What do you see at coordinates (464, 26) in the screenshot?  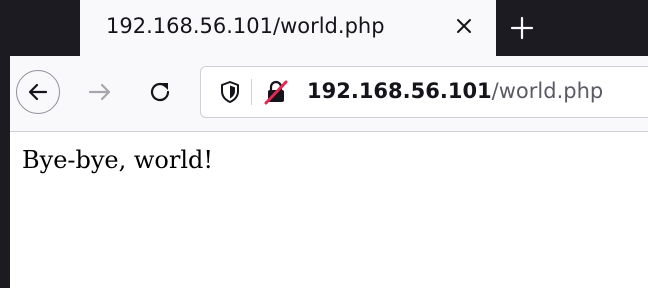 I see `close-icon` at bounding box center [464, 26].